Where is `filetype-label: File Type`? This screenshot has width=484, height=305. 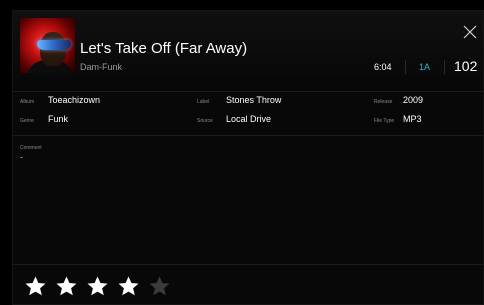 filetype-label: File Type is located at coordinates (384, 121).